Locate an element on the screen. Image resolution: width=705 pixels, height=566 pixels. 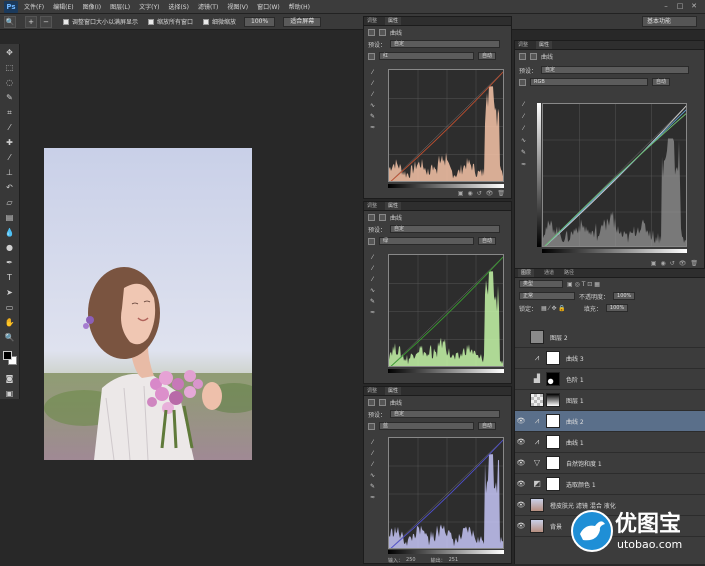
close-icon: ✕ is located at coordinates (694, 6).